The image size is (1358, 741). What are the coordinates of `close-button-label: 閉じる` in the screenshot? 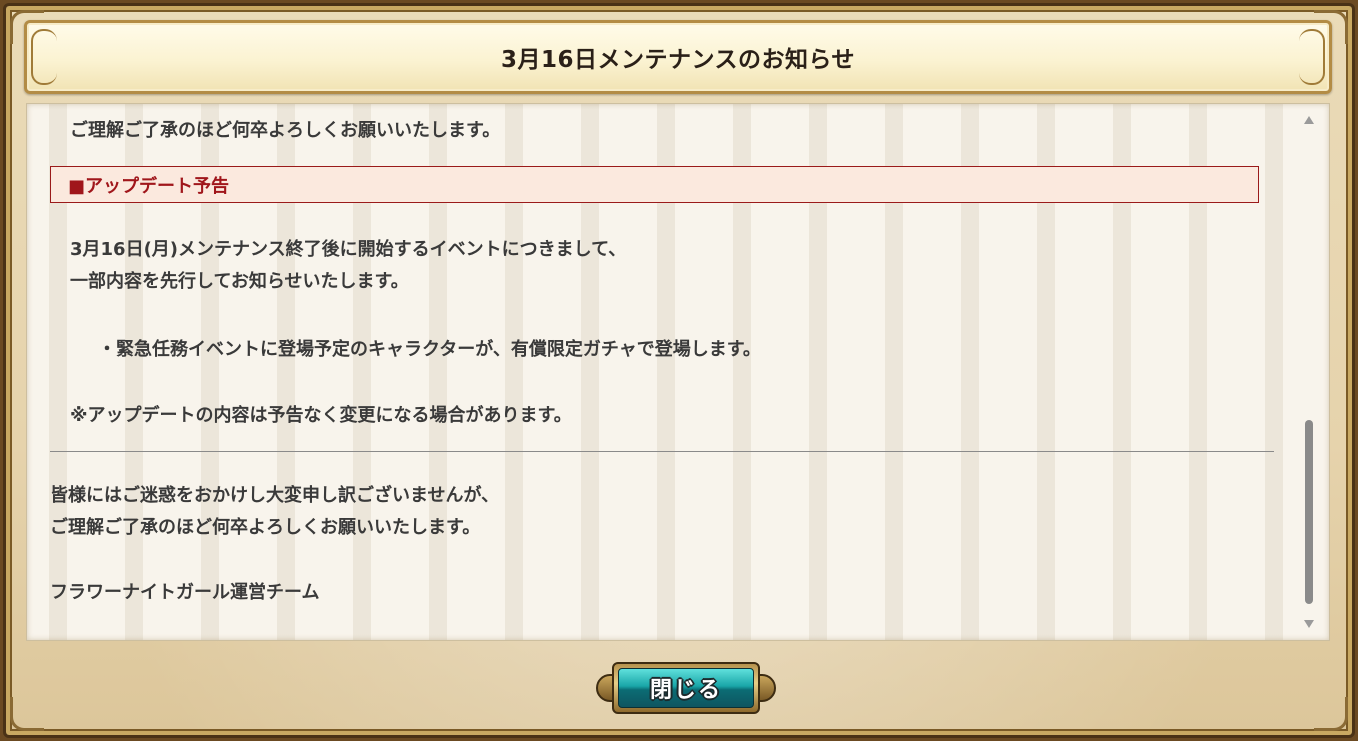 It's located at (685, 690).